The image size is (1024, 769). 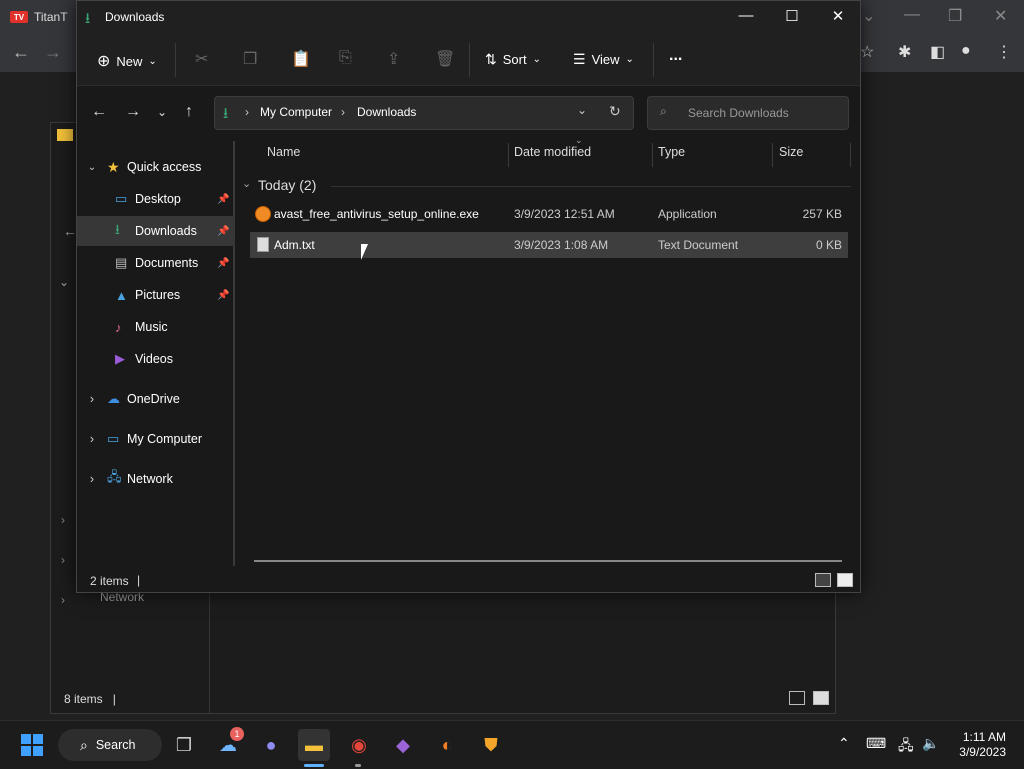 I want to click on restore-icon: ❐, so click(x=955, y=16).